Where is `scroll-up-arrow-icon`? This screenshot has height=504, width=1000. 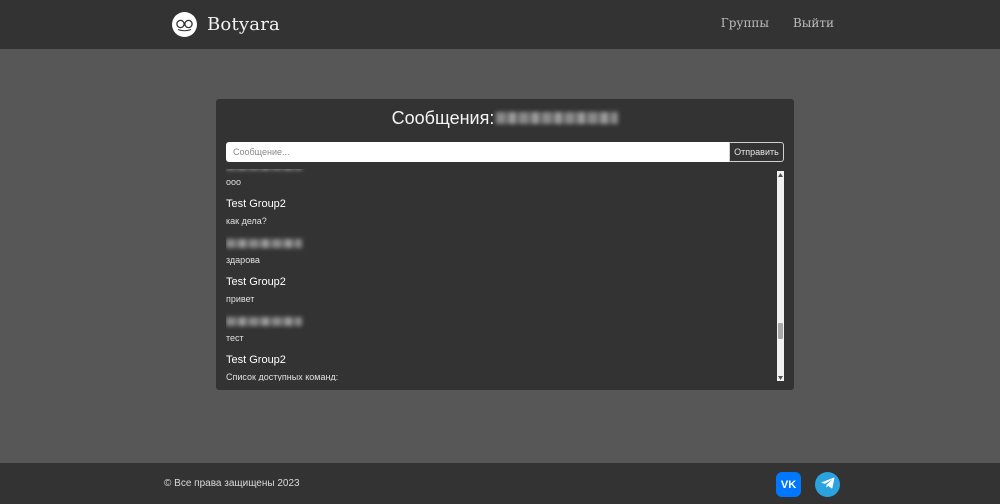
scroll-up-arrow-icon is located at coordinates (780, 174).